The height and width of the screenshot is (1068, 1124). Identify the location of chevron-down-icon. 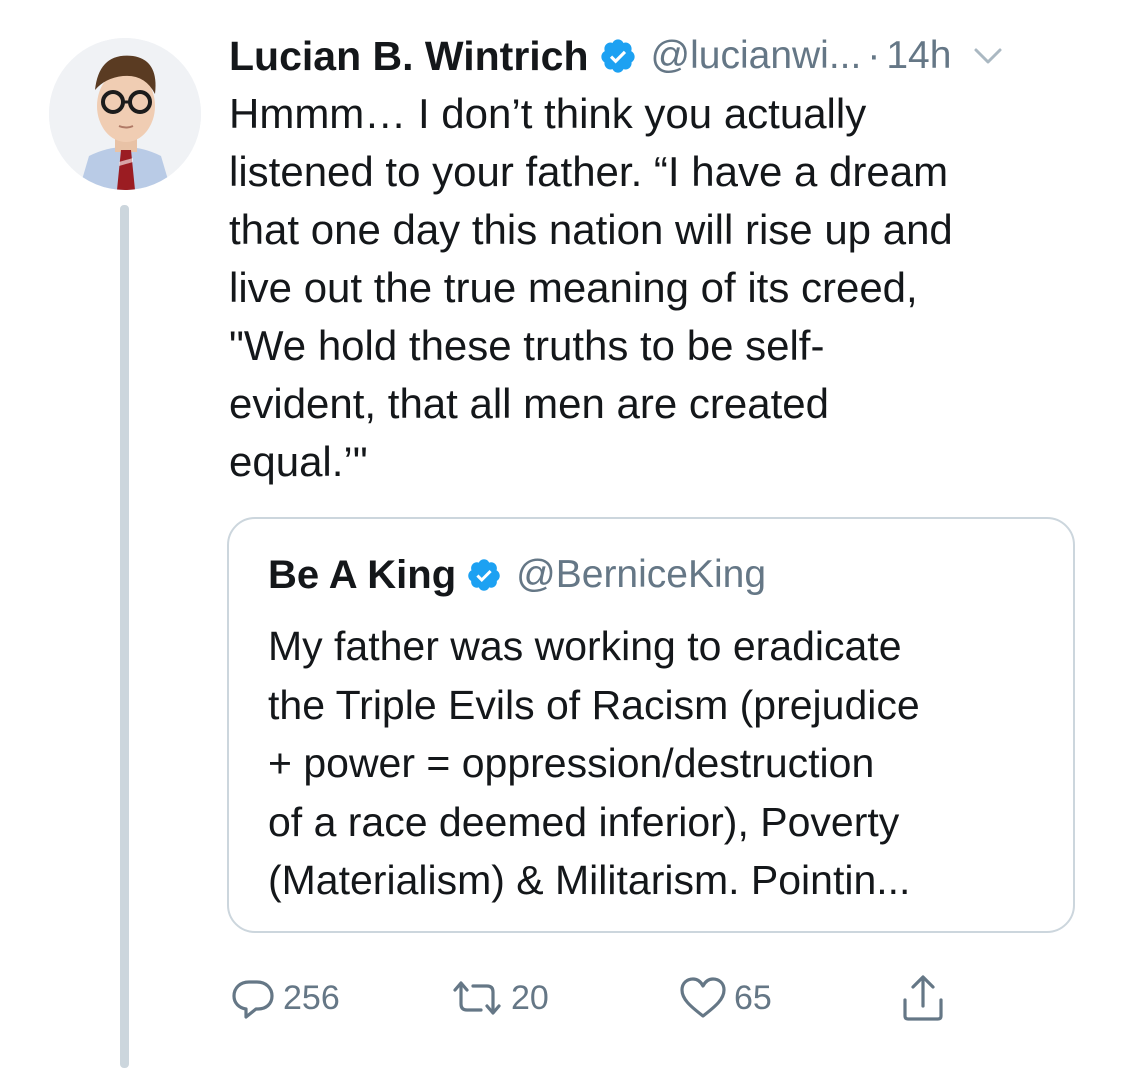
(988, 56).